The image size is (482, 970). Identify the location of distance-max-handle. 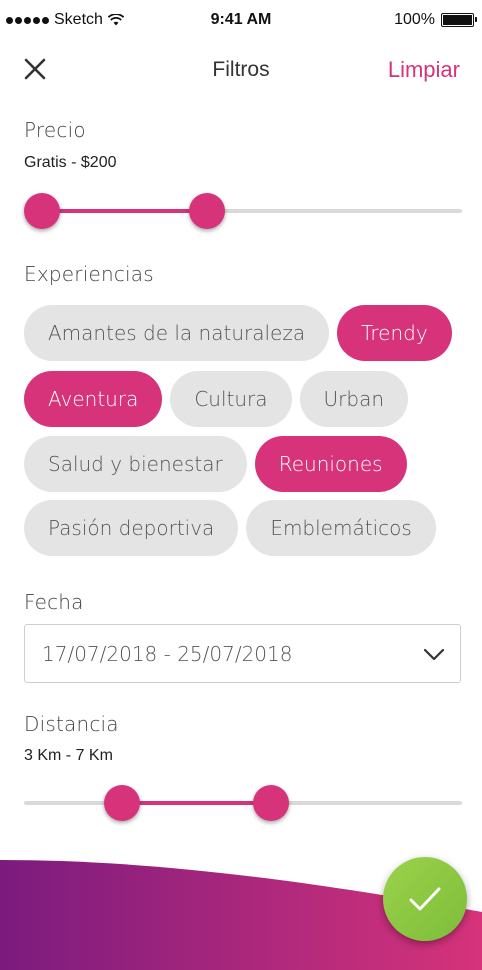
(271, 803).